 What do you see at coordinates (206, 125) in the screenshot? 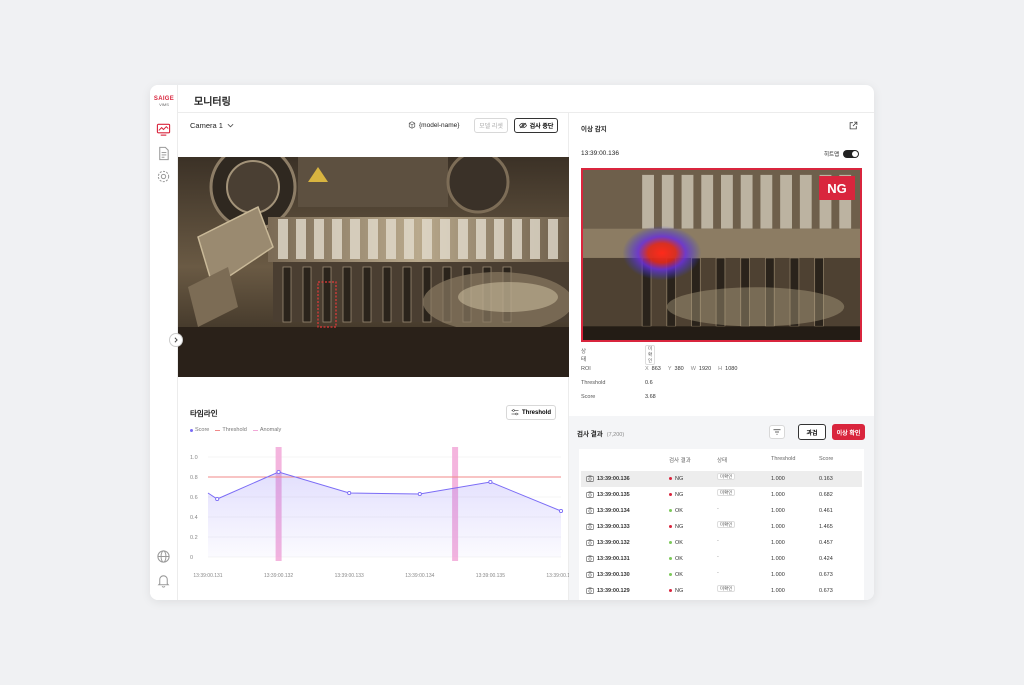
I see `camera-select-value: Camera 1` at bounding box center [206, 125].